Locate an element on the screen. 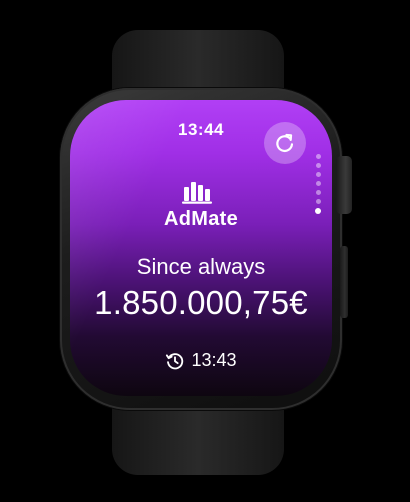 Image resolution: width=410 pixels, height=502 pixels. side-button is located at coordinates (344, 282).